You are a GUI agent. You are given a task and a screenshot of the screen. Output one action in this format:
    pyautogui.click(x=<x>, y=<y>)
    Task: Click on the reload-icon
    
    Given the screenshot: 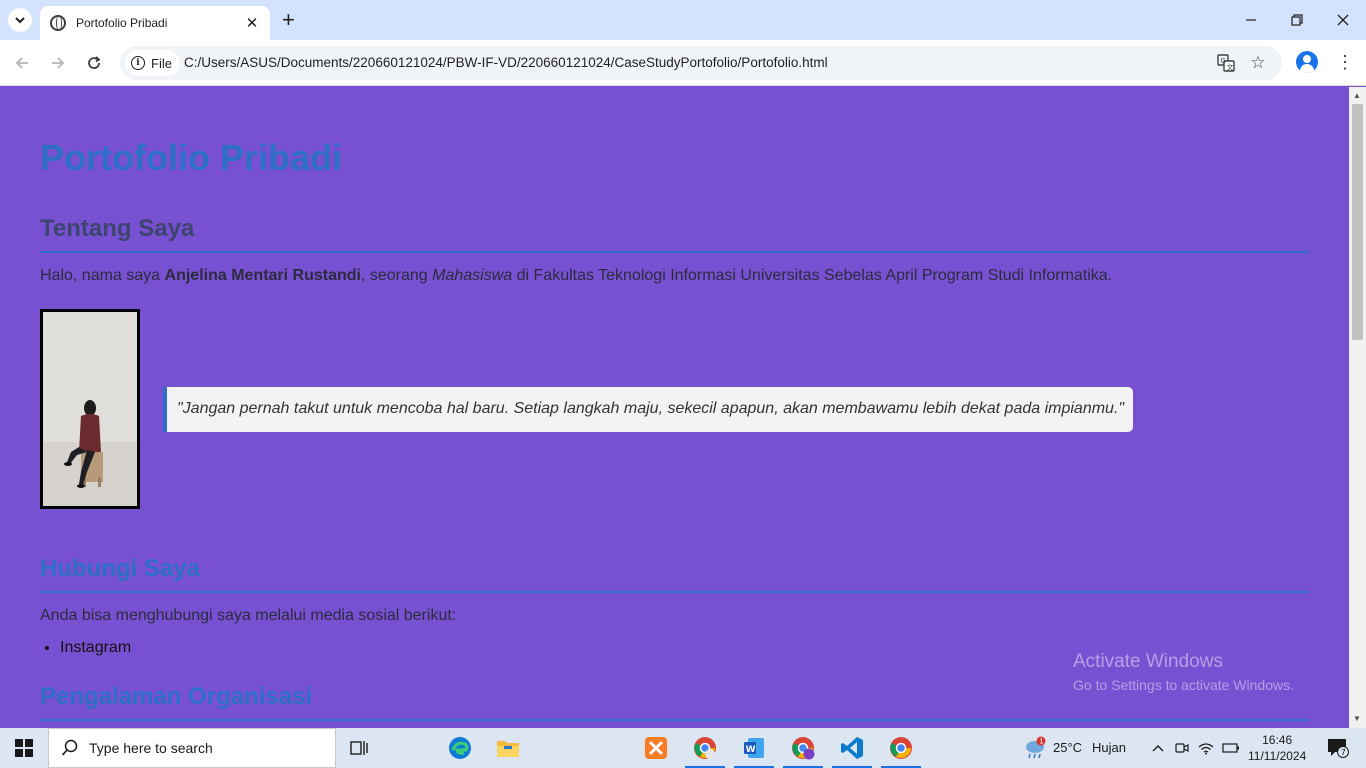 What is the action you would take?
    pyautogui.click(x=94, y=62)
    